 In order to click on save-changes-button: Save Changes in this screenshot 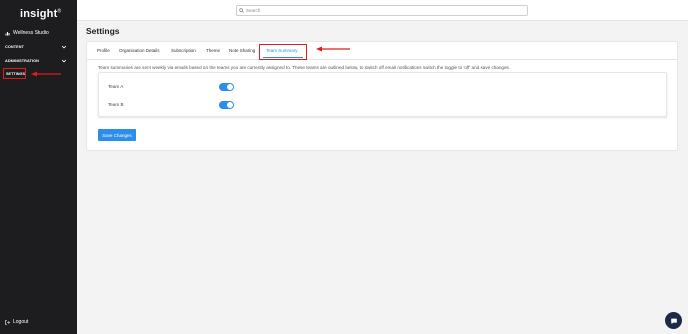, I will do `click(117, 135)`.